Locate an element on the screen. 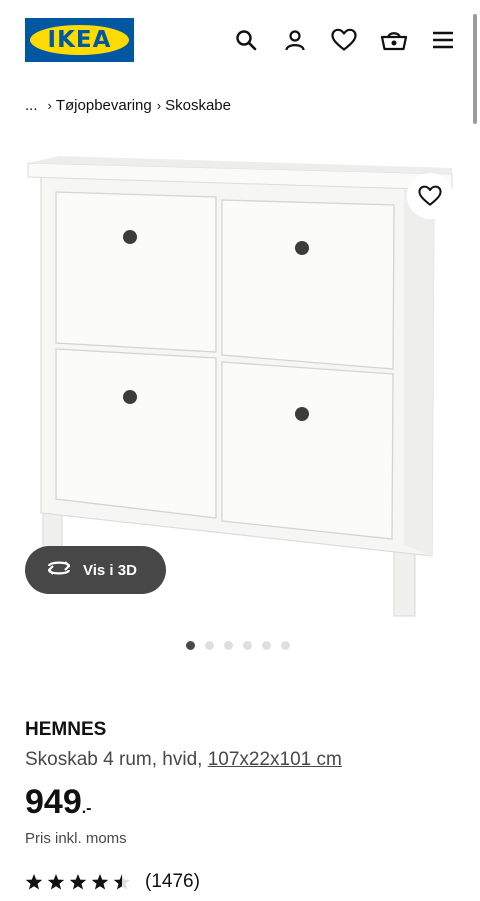 The width and height of the screenshot is (480, 901). breadcrumb-item-clothing-storage: Tøjopbevaring is located at coordinates (104, 105).